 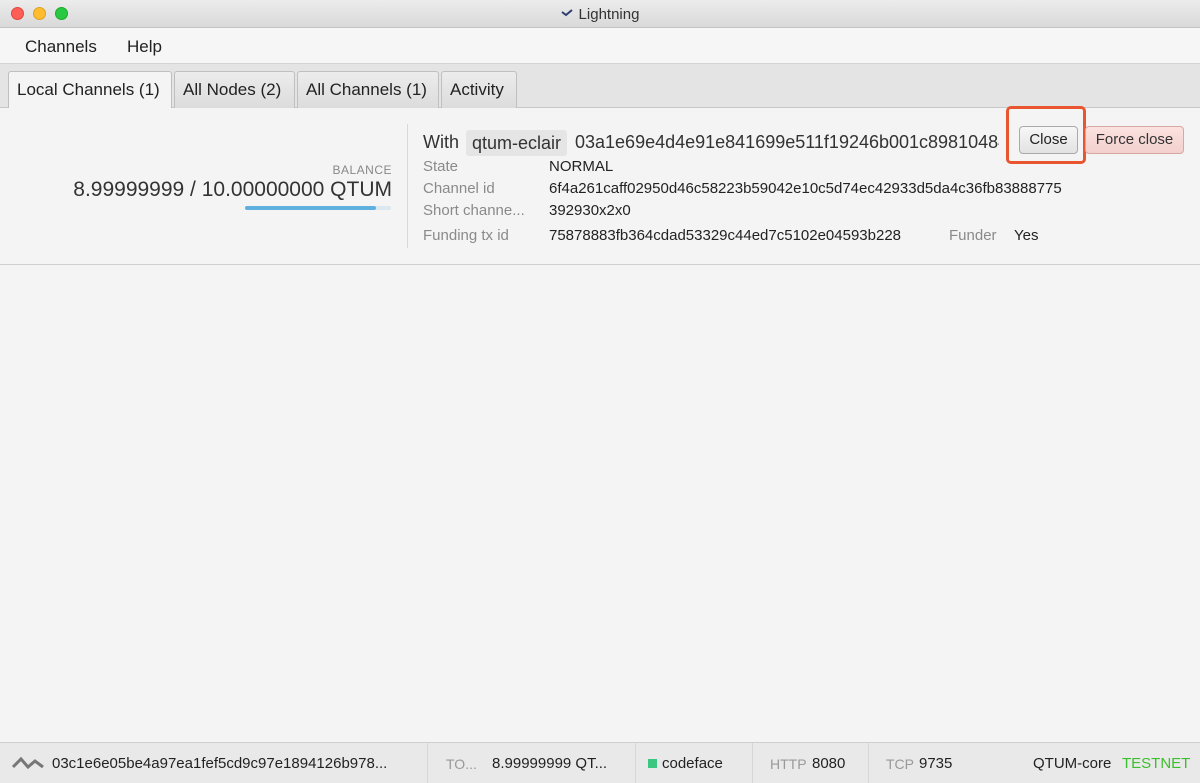 I want to click on window-title: Lightning, so click(x=600, y=15).